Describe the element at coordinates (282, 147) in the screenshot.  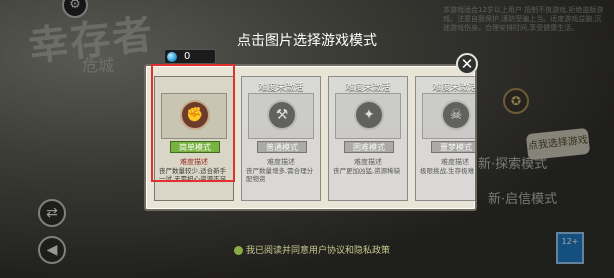
I see `mode-button-normal: 普通模式` at that location.